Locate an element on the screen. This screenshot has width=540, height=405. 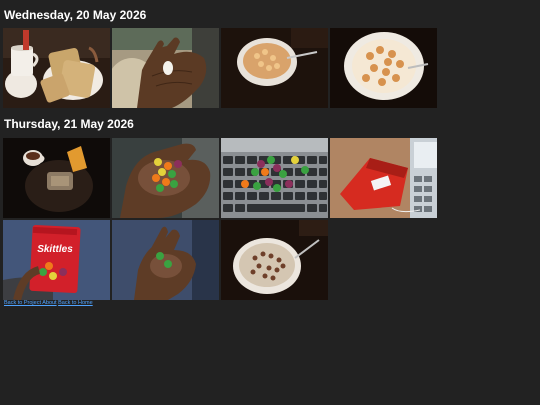
back-to-home-link: Back to Home is located at coordinates (75, 303).